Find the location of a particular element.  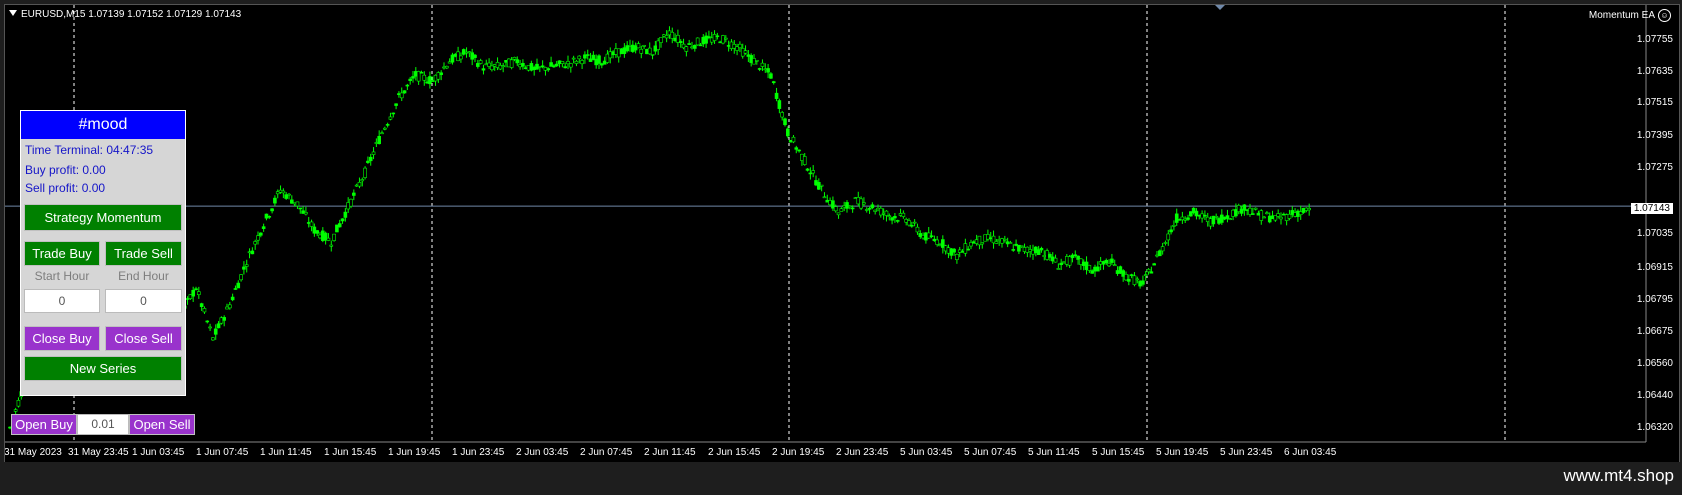

end-hour-input: 0 is located at coordinates (143, 301).